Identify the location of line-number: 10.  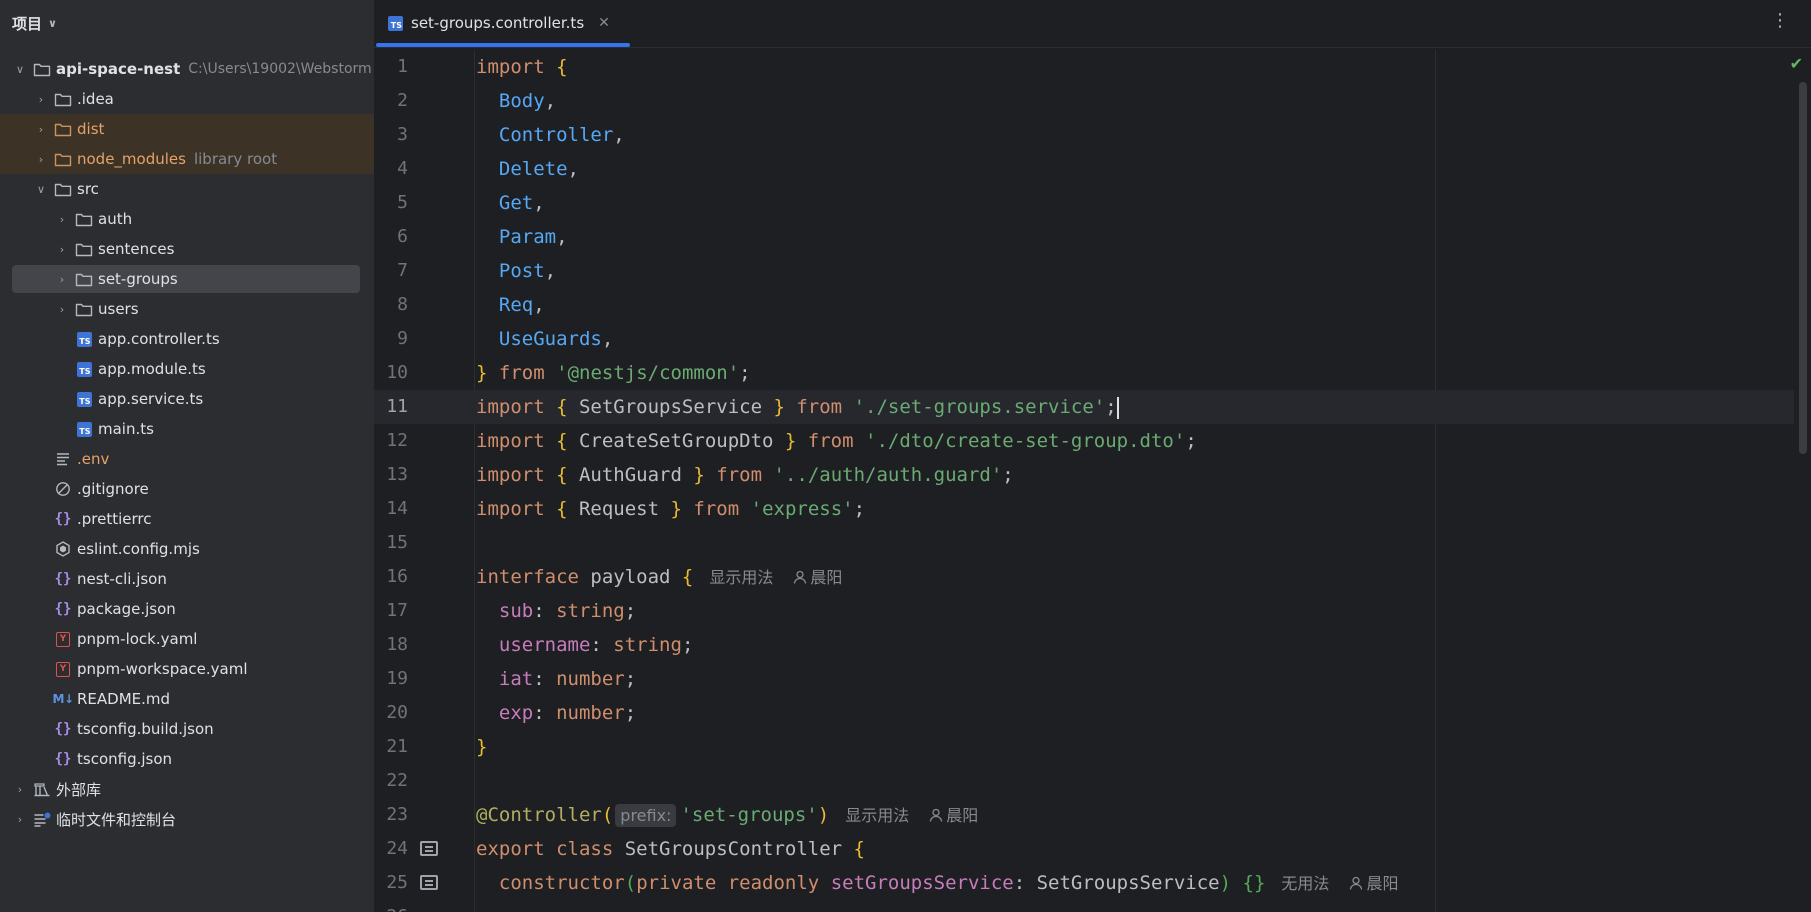
(391, 373).